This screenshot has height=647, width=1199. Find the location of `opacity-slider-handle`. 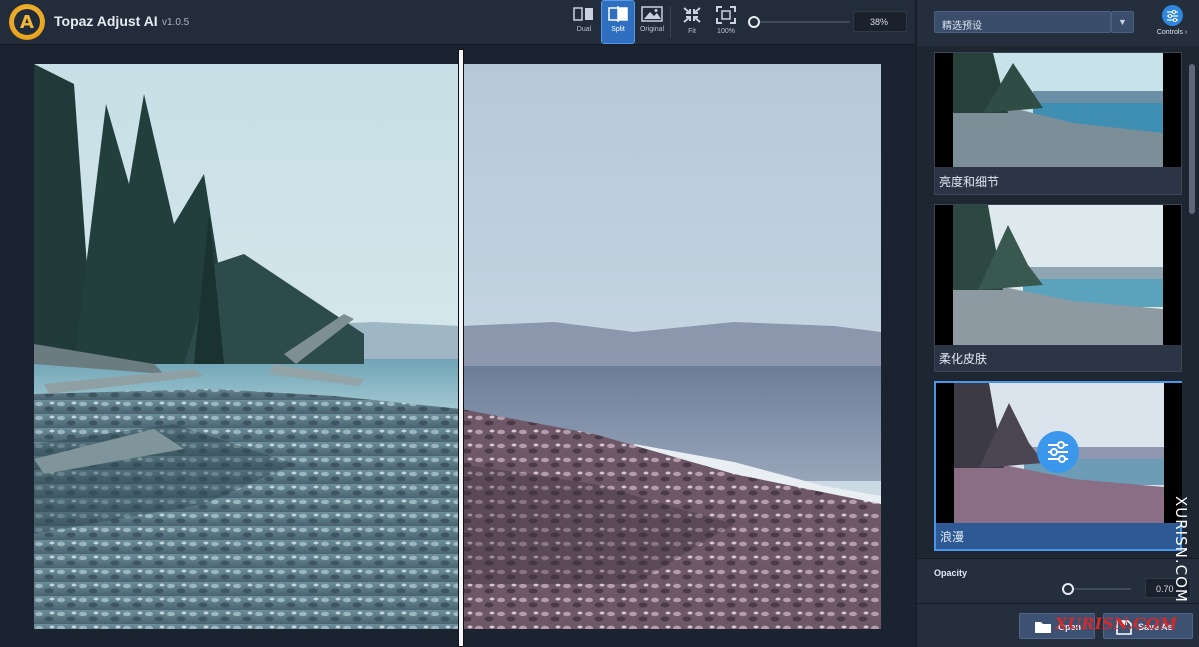

opacity-slider-handle is located at coordinates (1068, 589).